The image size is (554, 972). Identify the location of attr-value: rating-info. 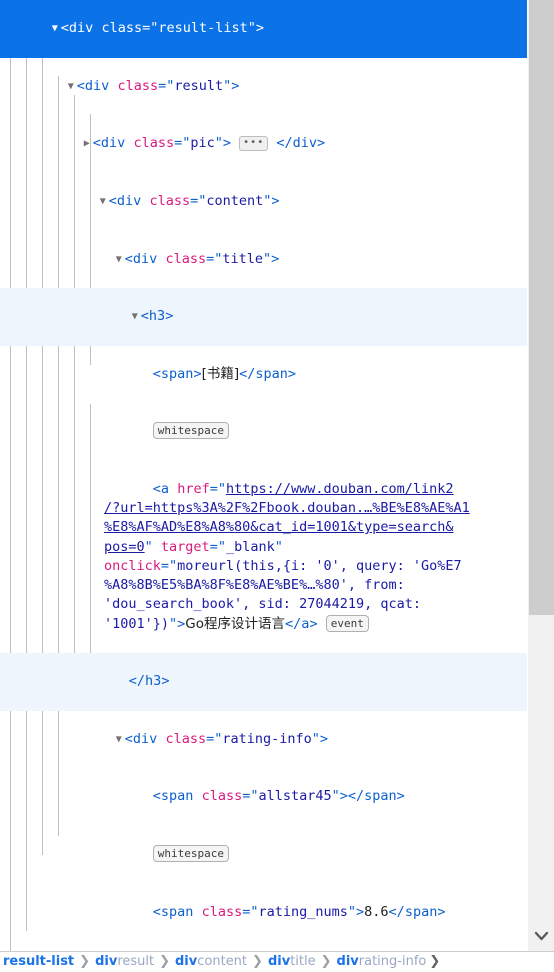
(267, 738).